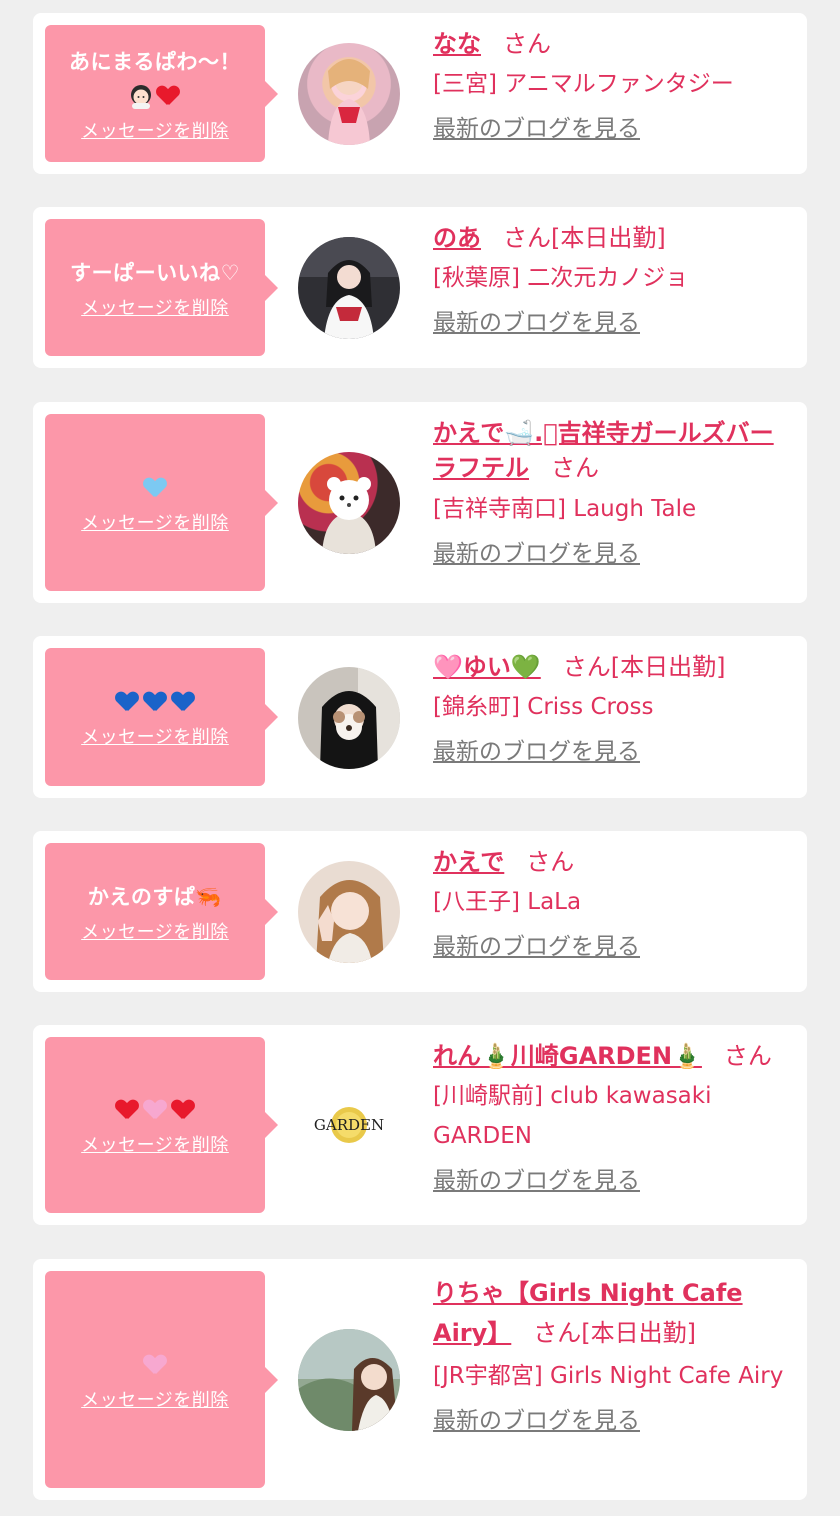 Image resolution: width=840 pixels, height=1516 pixels. I want to click on light-blue-heart-icon, so click(155, 488).